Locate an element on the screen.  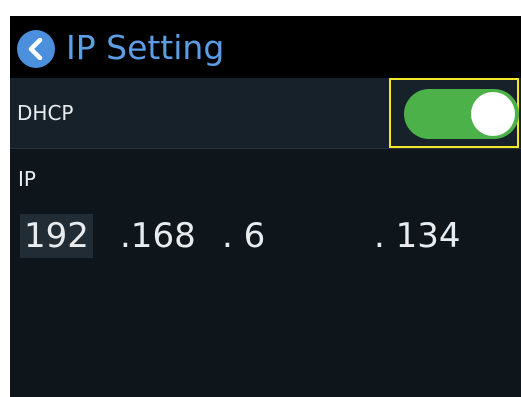
back-button is located at coordinates (36, 49).